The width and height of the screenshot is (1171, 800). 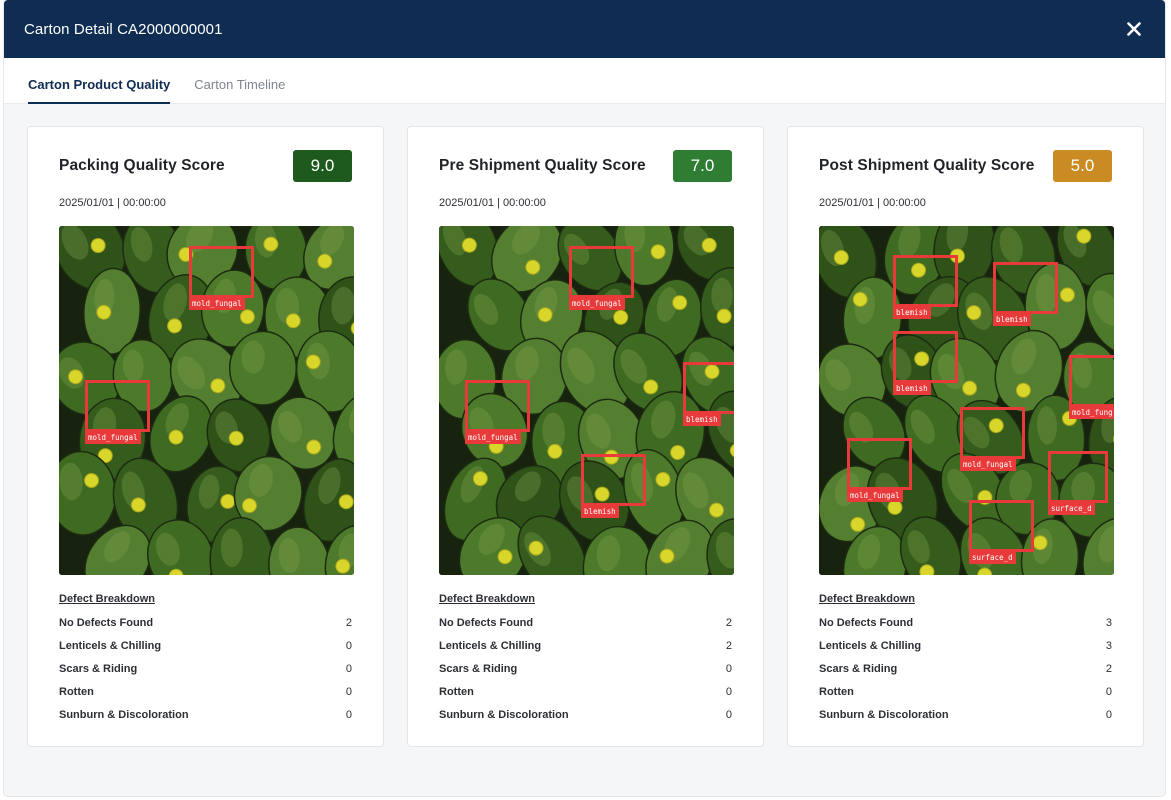 I want to click on modal-header: Carton Detail CA2000000001, so click(x=584, y=29).